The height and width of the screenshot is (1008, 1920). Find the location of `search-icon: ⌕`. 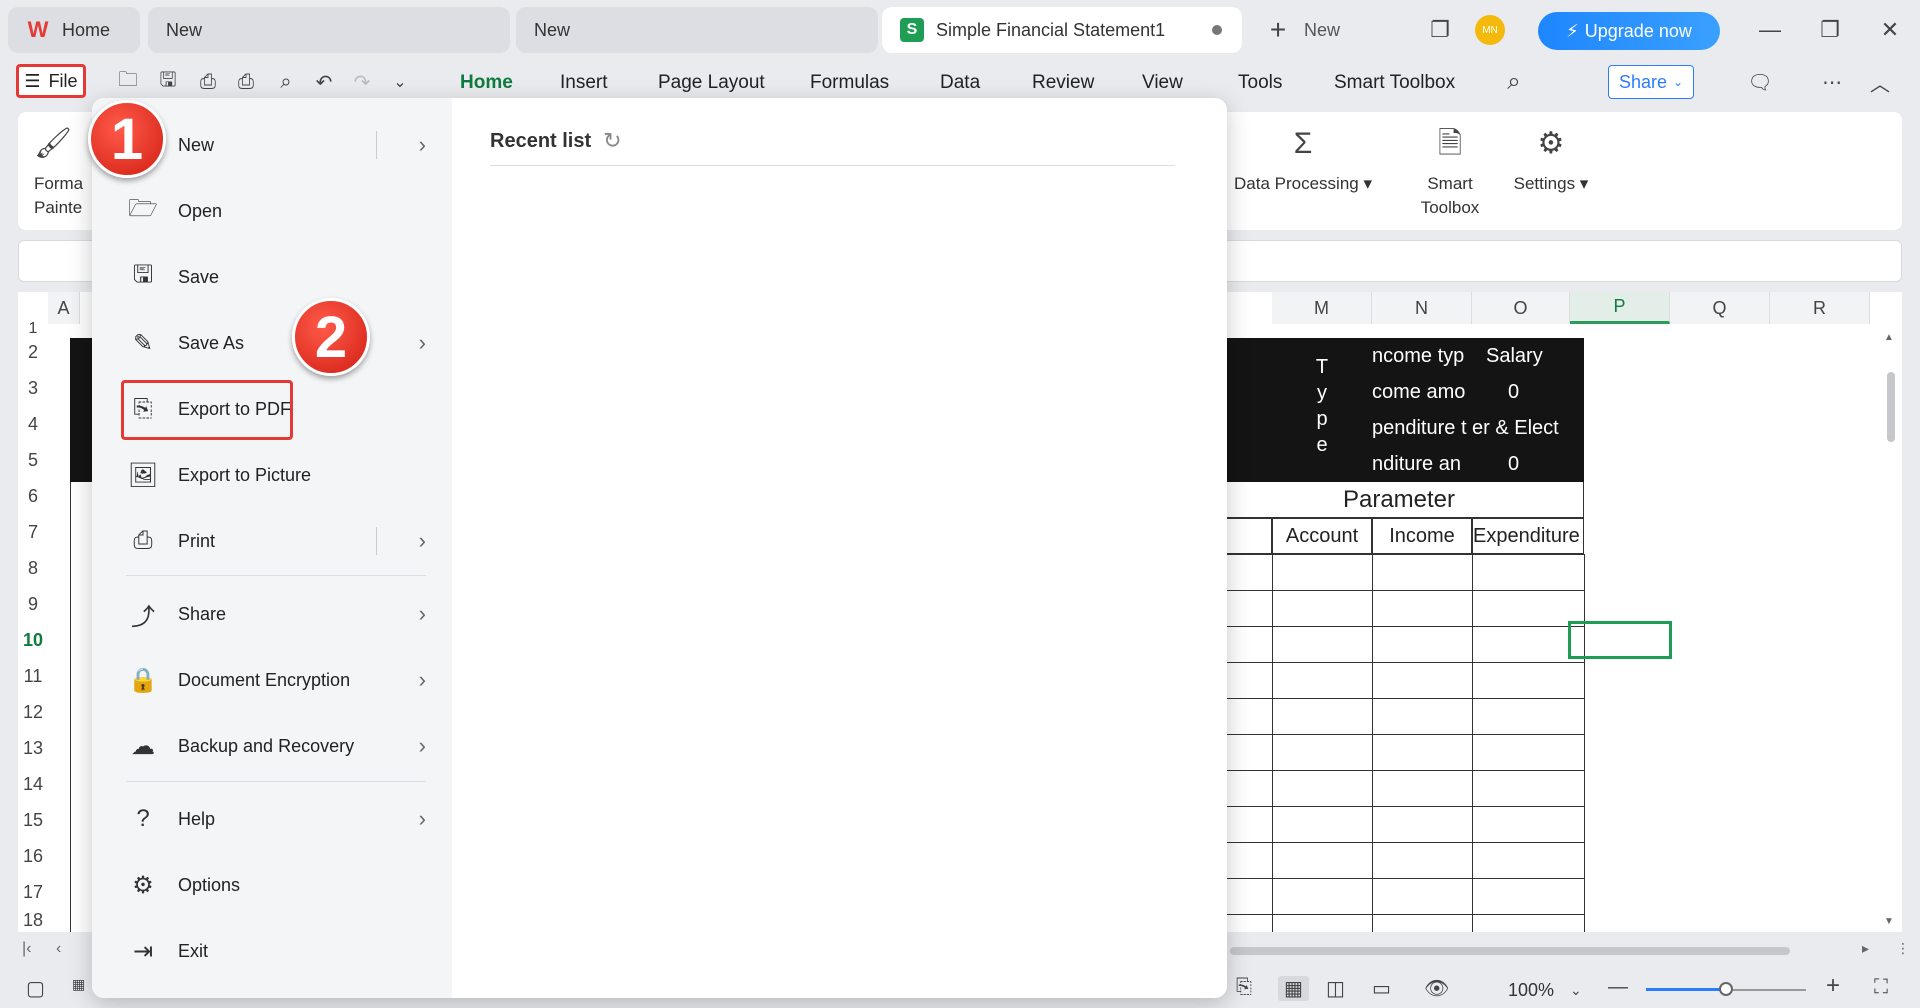

search-icon: ⌕ is located at coordinates (1514, 82).